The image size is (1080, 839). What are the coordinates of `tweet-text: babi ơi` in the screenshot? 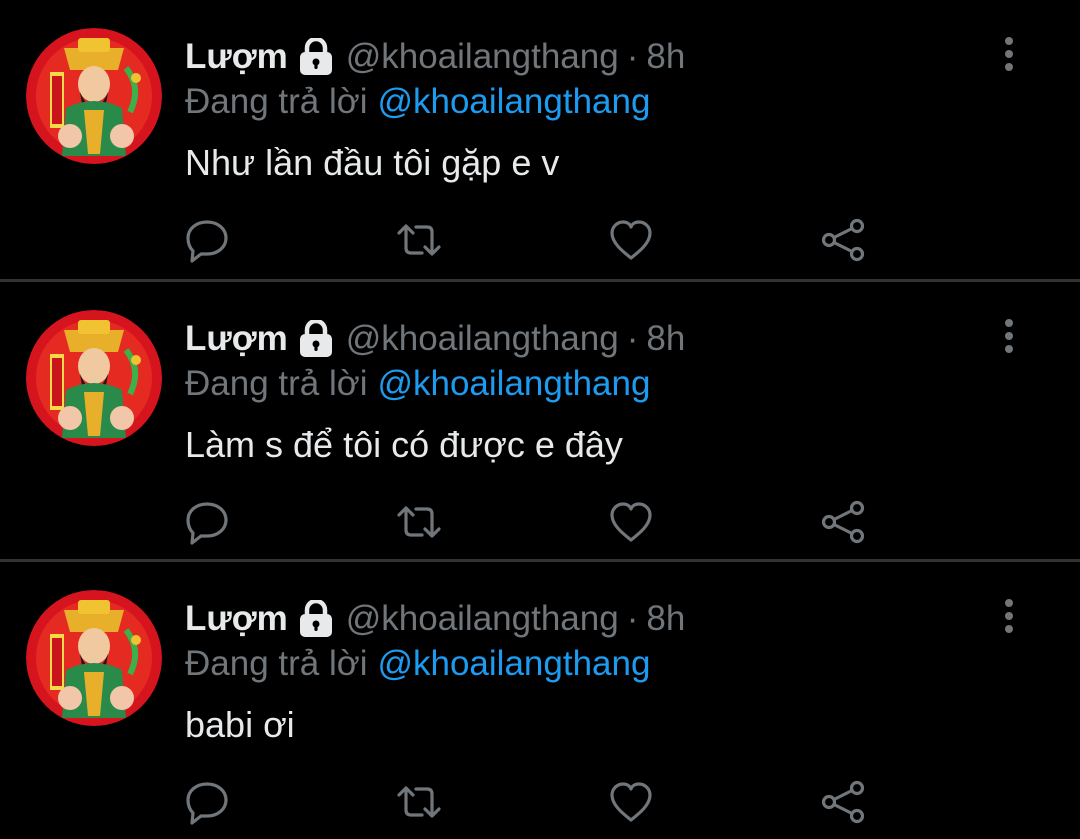 It's located at (240, 724).